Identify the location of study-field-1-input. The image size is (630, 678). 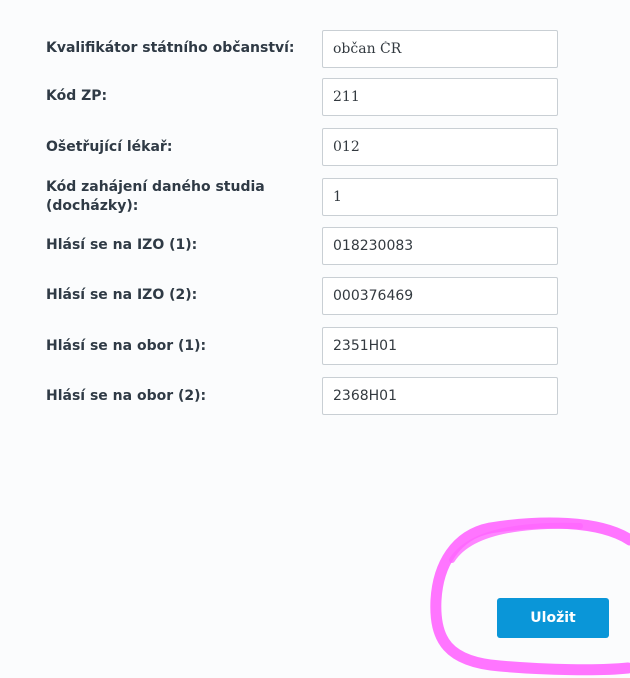
(440, 346).